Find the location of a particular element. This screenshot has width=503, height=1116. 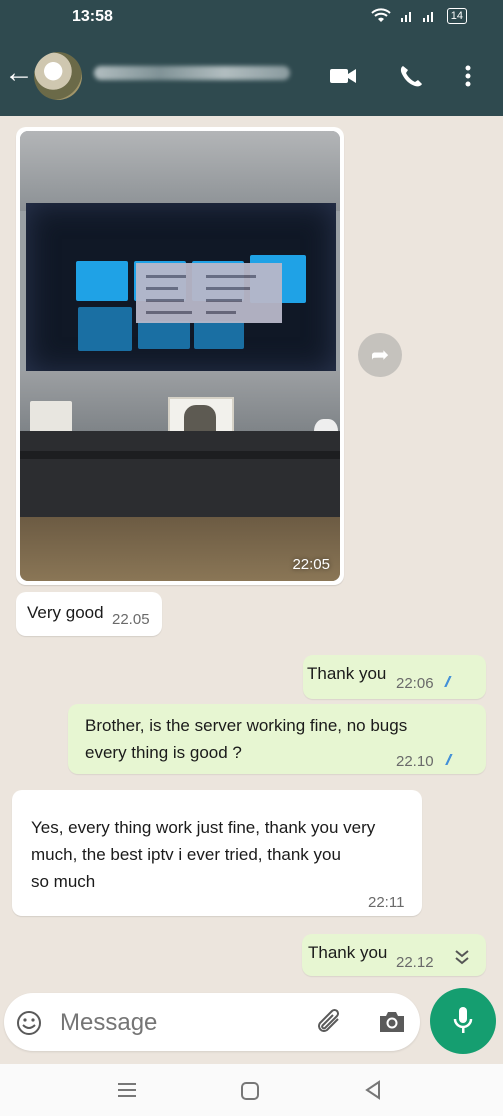

message-composer is located at coordinates (212, 1022).